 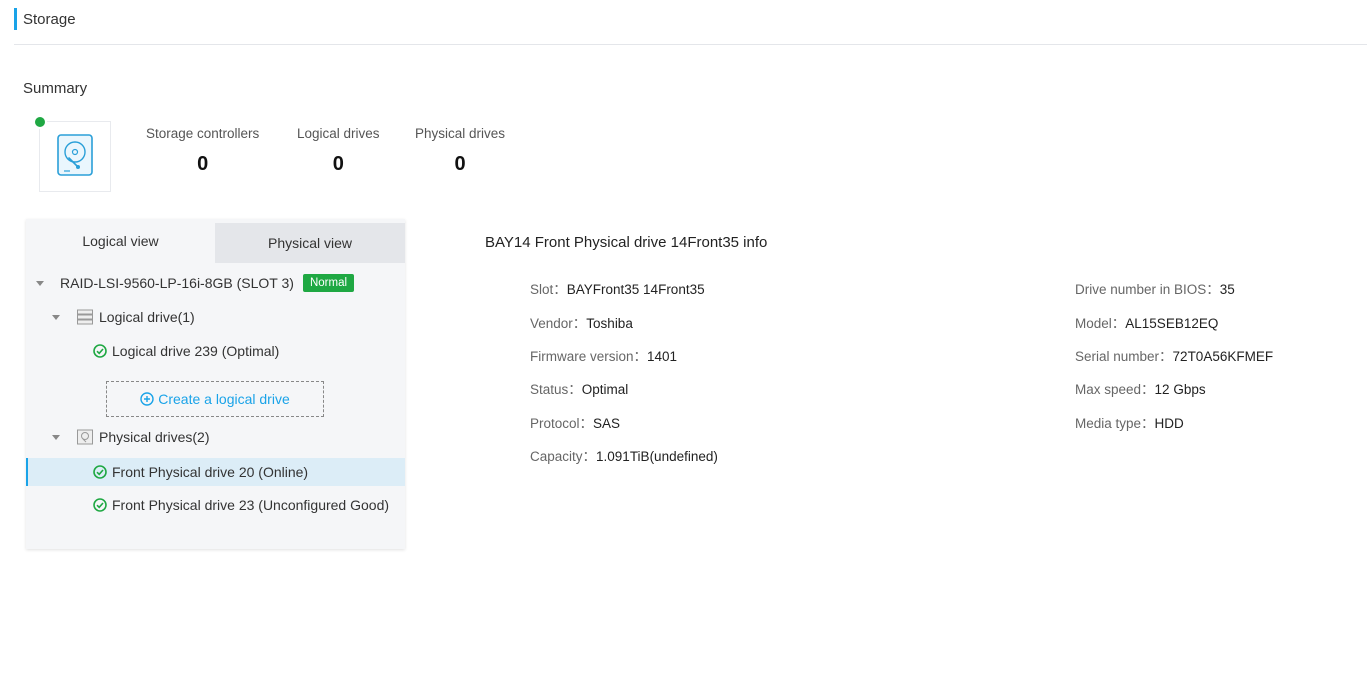 I want to click on logical-drive-label: Logical drive 239 (Optimal), so click(x=196, y=351).